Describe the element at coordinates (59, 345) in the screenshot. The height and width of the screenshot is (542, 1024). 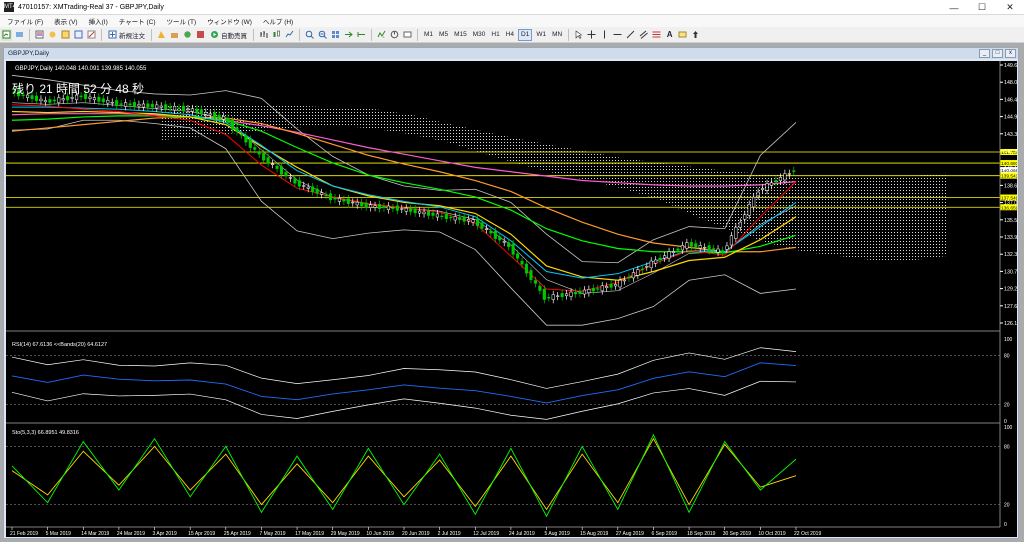
I see `rsi-label: RSI(14) 67.6136 <<Bands(20) 64.6127` at that location.